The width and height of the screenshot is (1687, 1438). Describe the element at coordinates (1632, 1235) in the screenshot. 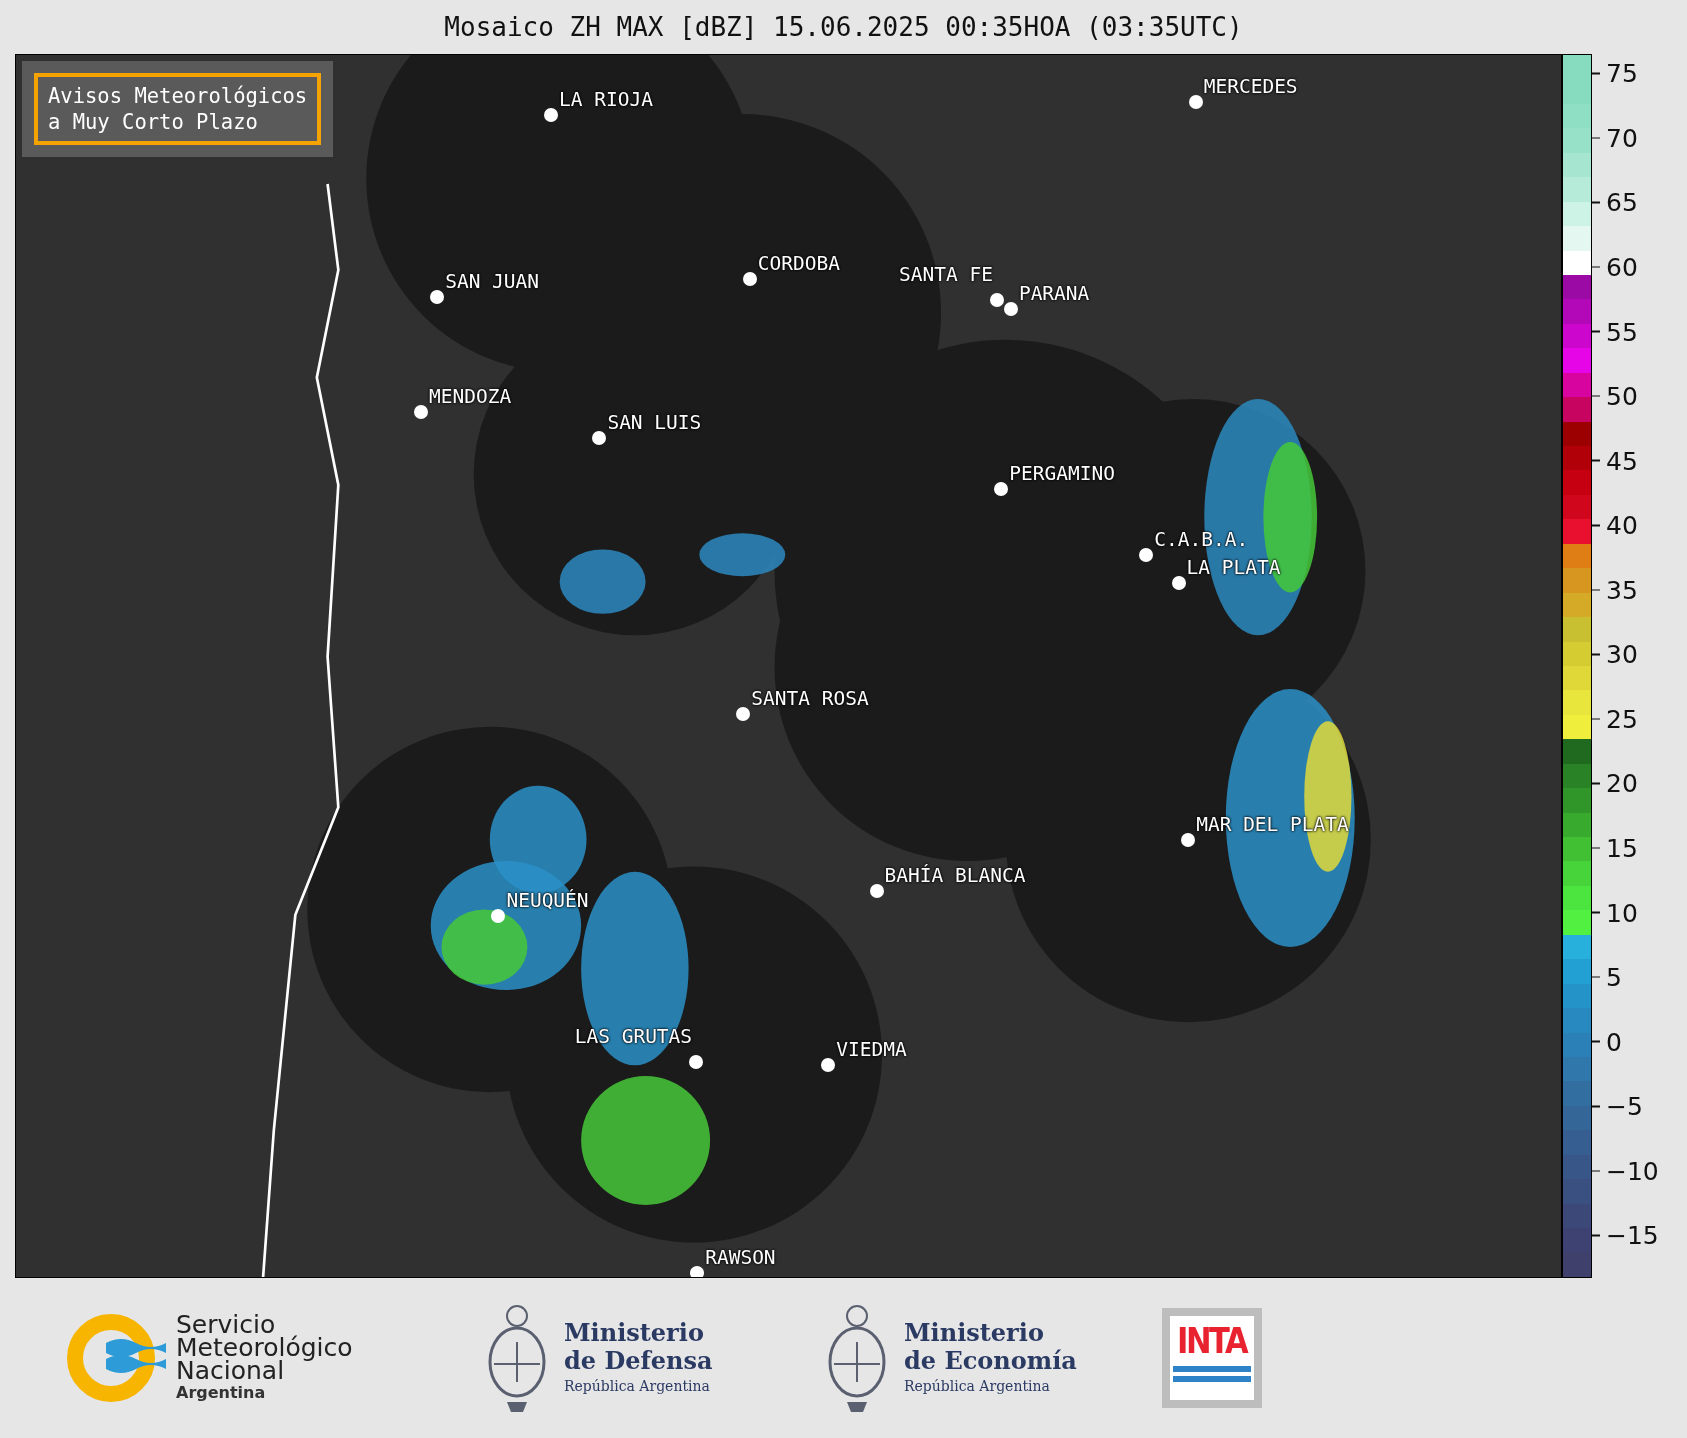

I see `scale-tick-label: −15` at that location.